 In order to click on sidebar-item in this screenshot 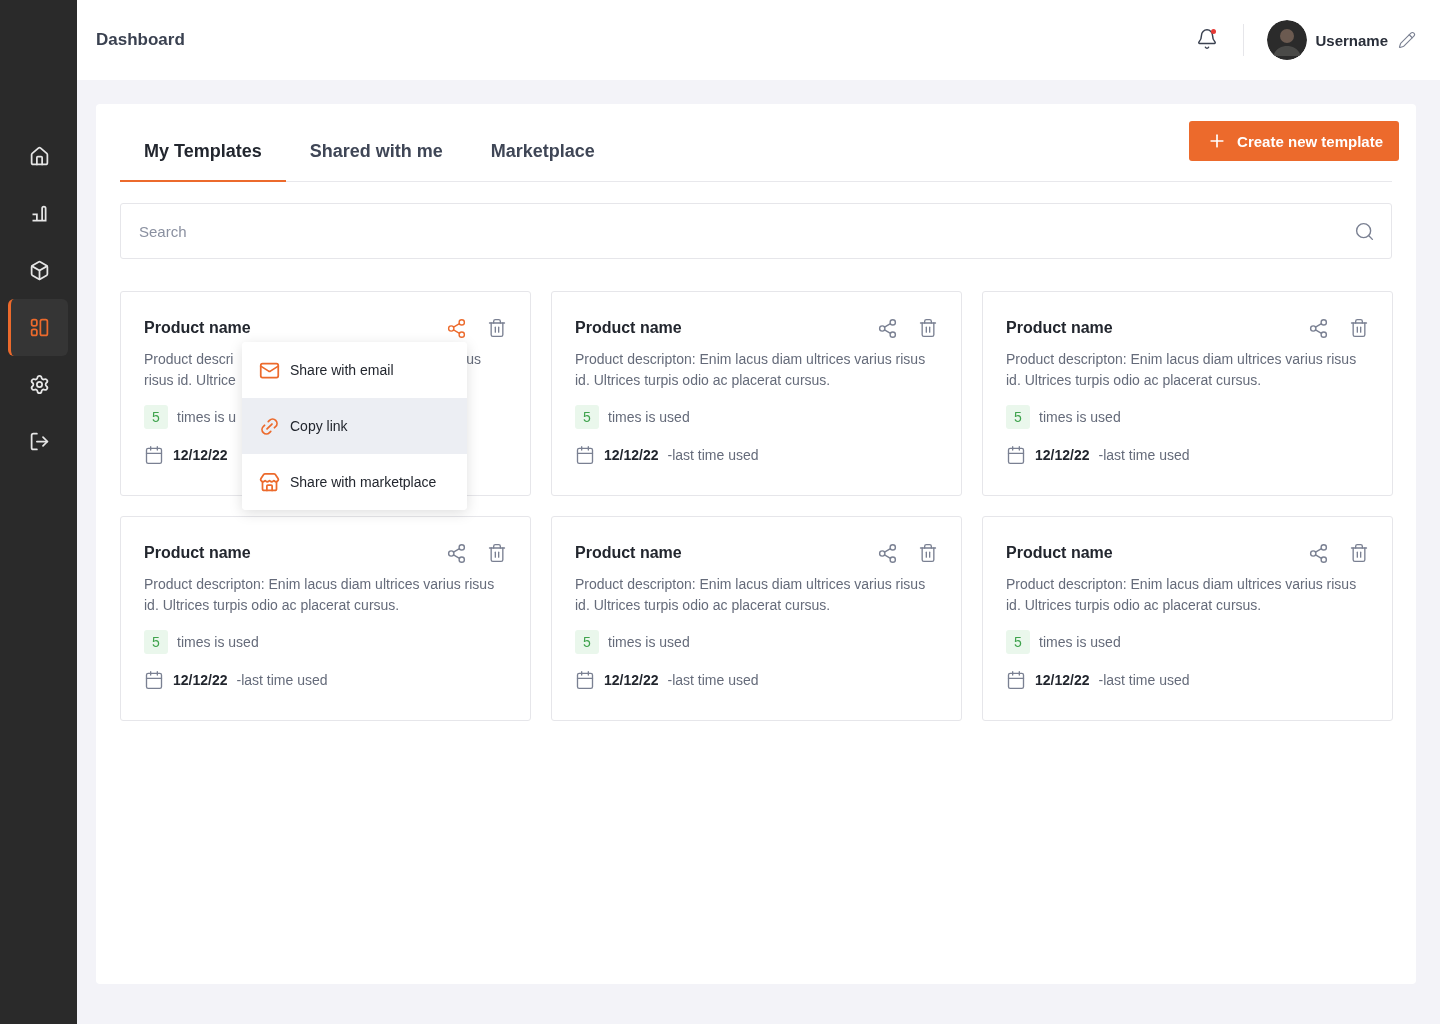, I will do `click(37, 327)`.